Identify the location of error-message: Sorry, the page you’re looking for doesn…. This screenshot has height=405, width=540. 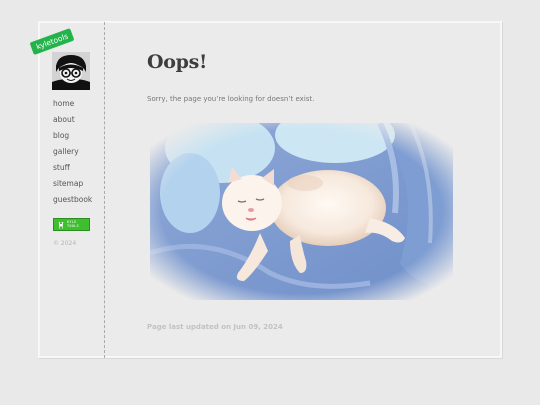
(231, 99).